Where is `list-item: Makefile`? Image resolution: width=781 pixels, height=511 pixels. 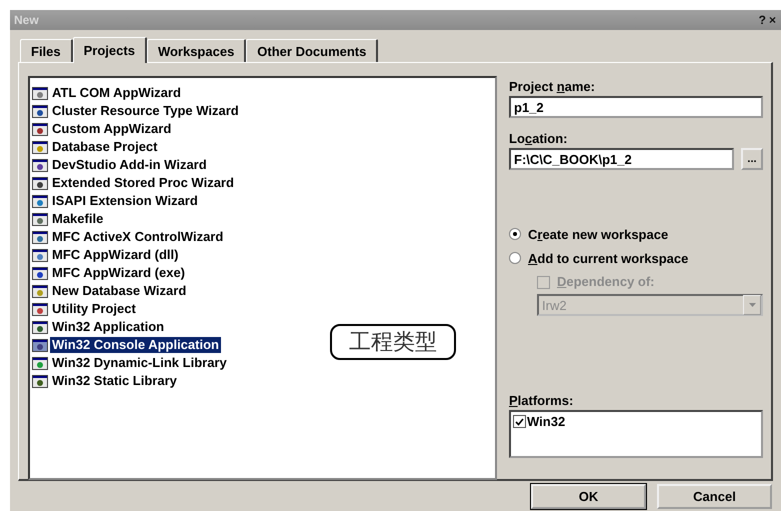 list-item: Makefile is located at coordinates (78, 219).